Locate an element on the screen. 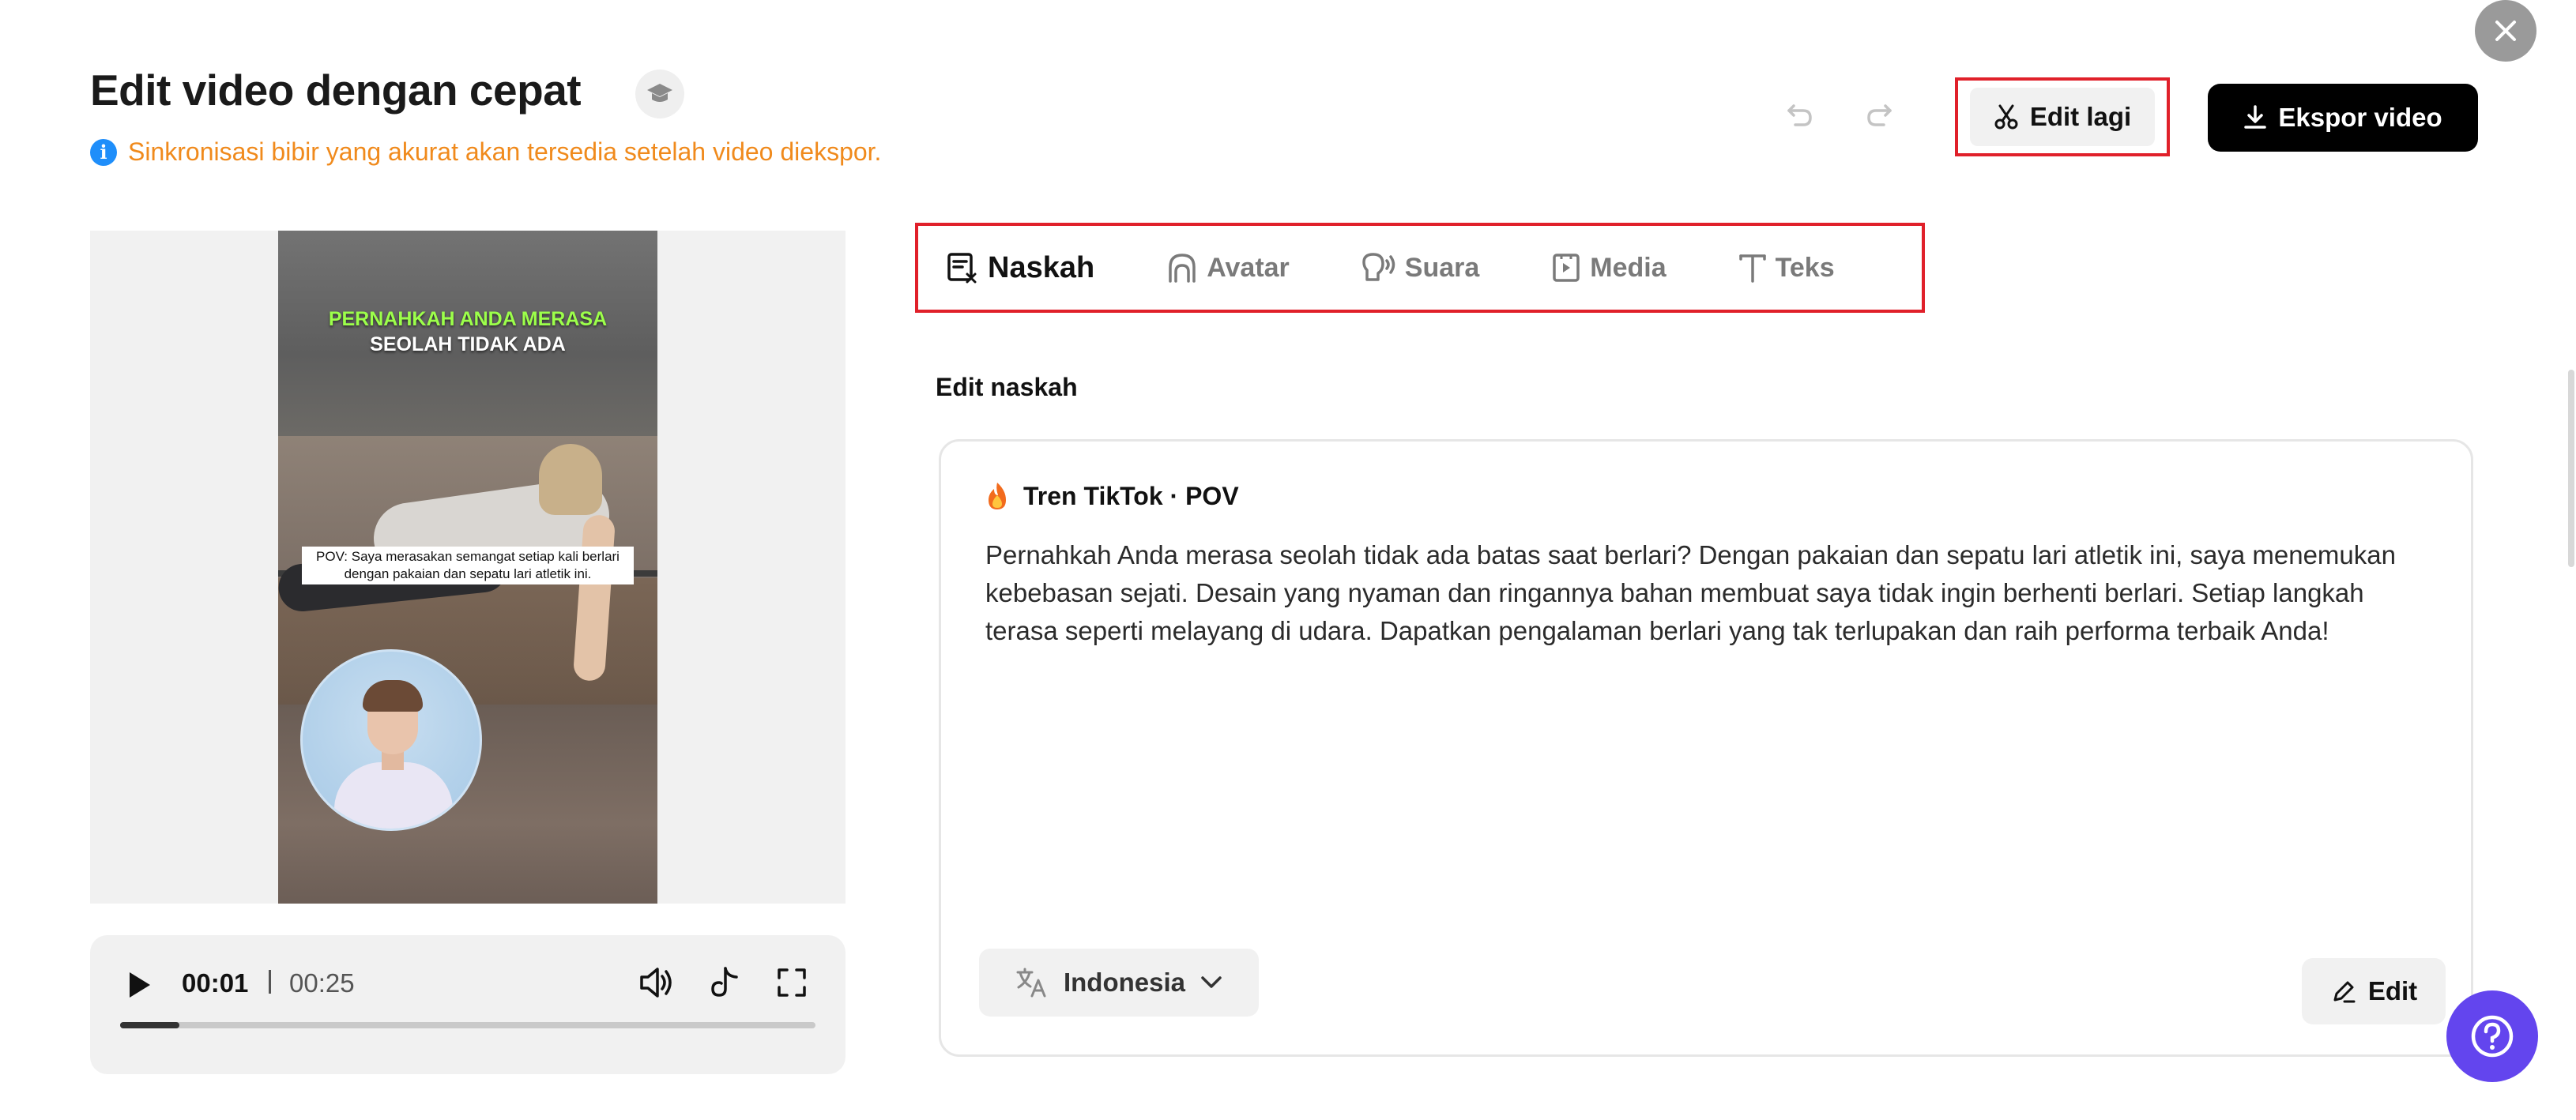 This screenshot has width=2576, height=1120. redo-button is located at coordinates (1879, 117).